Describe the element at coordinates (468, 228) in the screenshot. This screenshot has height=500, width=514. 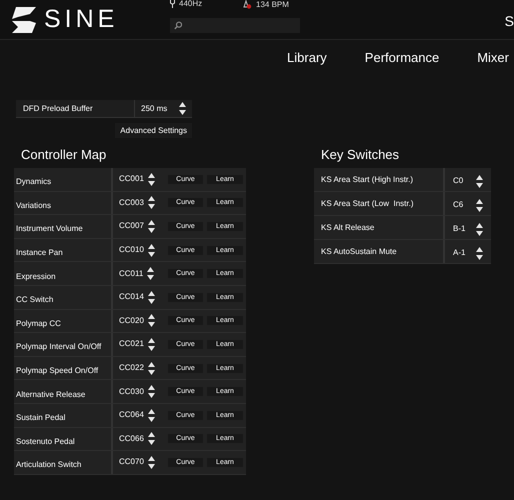
I see `key-field: B-1` at that location.